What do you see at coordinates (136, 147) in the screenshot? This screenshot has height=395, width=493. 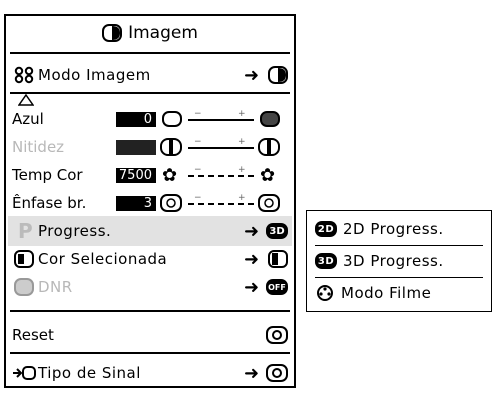 I see `nitidez-value` at bounding box center [136, 147].